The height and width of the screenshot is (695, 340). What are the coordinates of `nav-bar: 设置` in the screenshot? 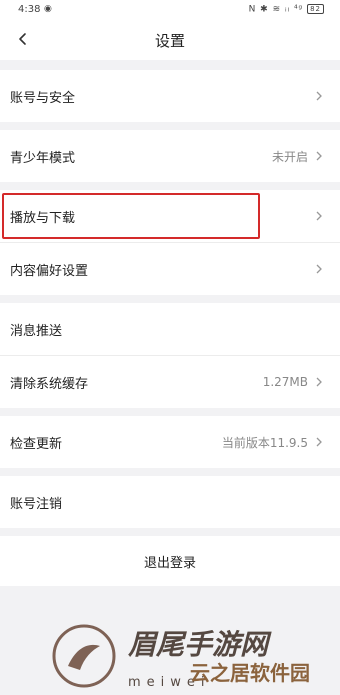 It's located at (170, 40).